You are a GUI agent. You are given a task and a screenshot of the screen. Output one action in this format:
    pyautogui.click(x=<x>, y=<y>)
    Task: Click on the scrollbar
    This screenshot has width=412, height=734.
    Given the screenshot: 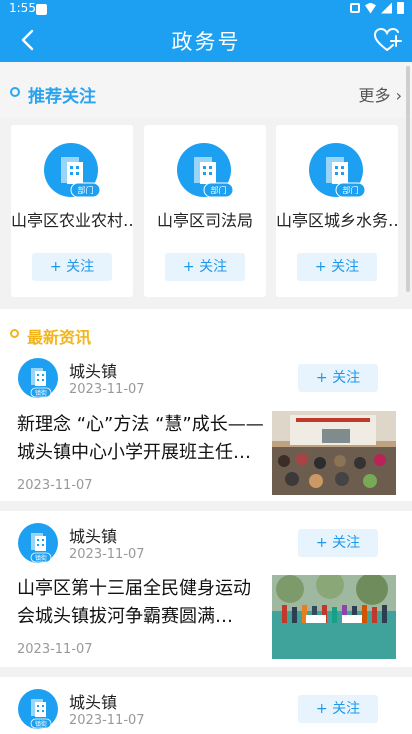 What is the action you would take?
    pyautogui.click(x=408, y=179)
    